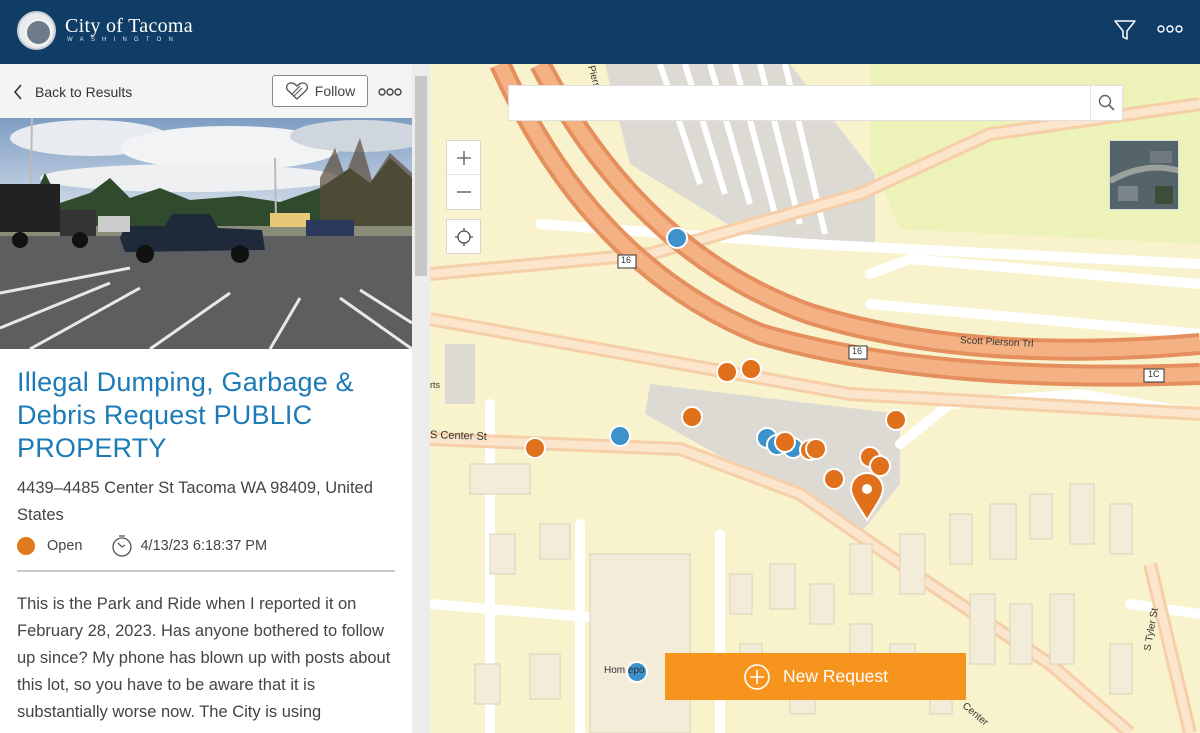  I want to click on back-to-results-link: Back to Results, so click(72, 92).